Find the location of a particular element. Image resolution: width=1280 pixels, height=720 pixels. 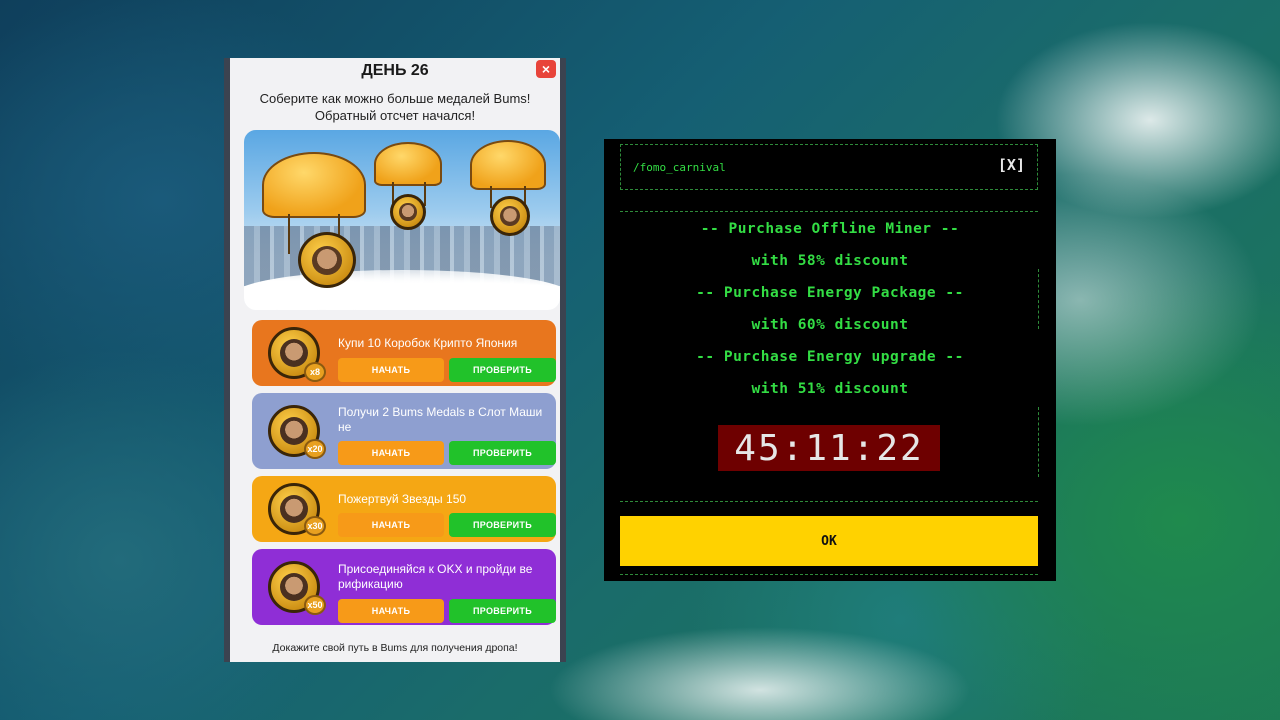

terminal-close-button: [X] is located at coordinates (1011, 165).